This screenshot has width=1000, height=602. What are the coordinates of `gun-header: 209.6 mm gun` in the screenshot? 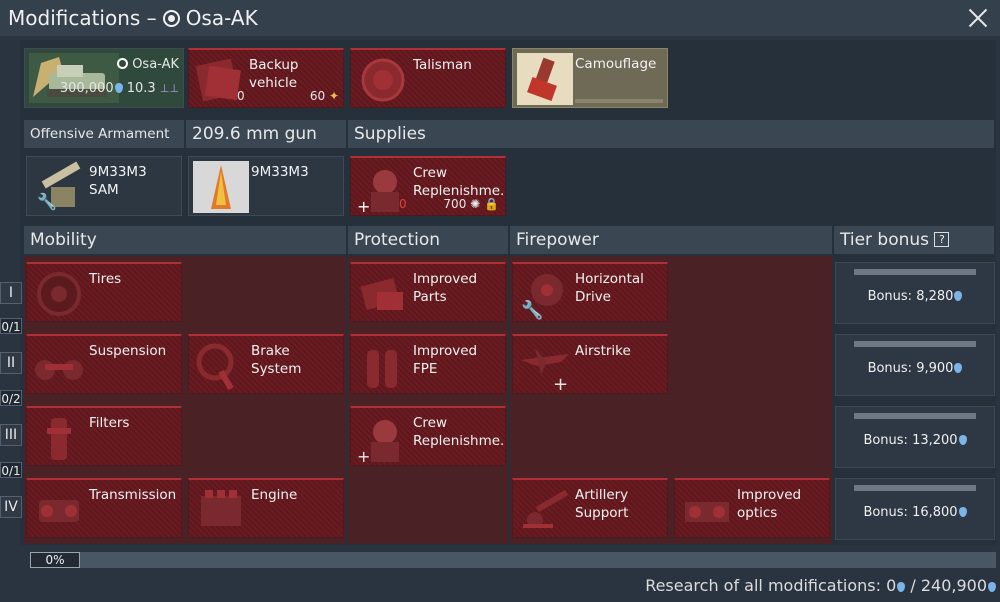 It's located at (266, 134).